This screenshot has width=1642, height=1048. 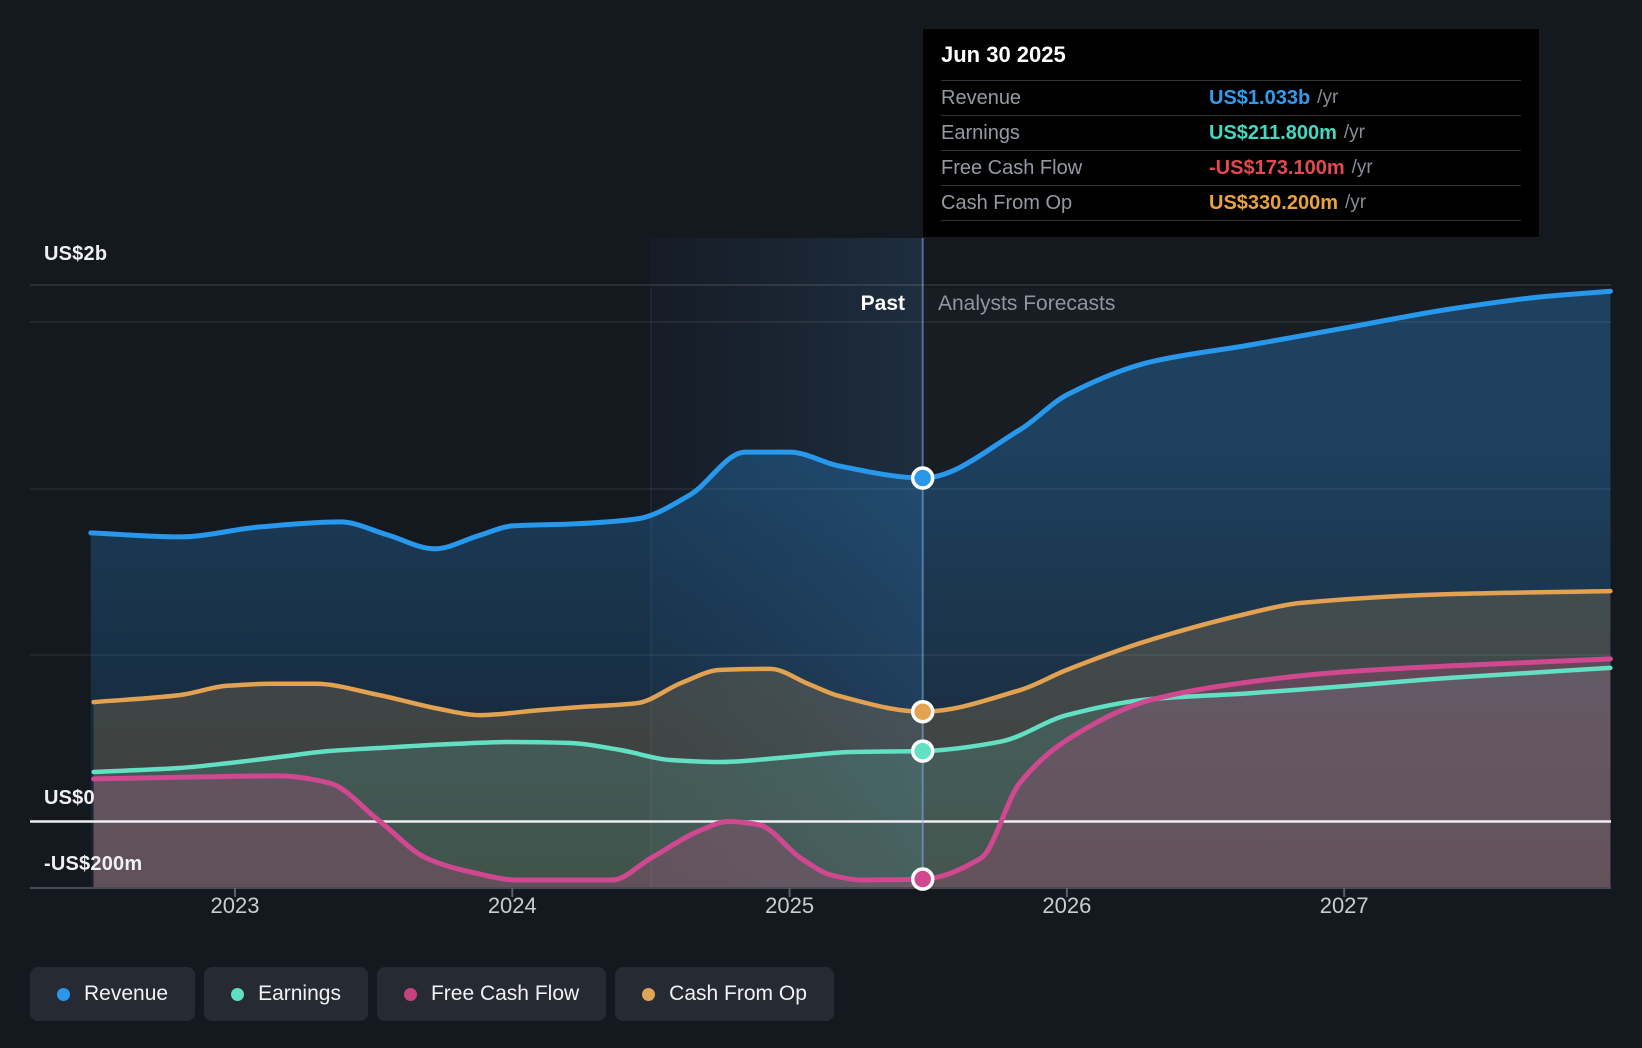 I want to click on earnings-marker, so click(x=922, y=751).